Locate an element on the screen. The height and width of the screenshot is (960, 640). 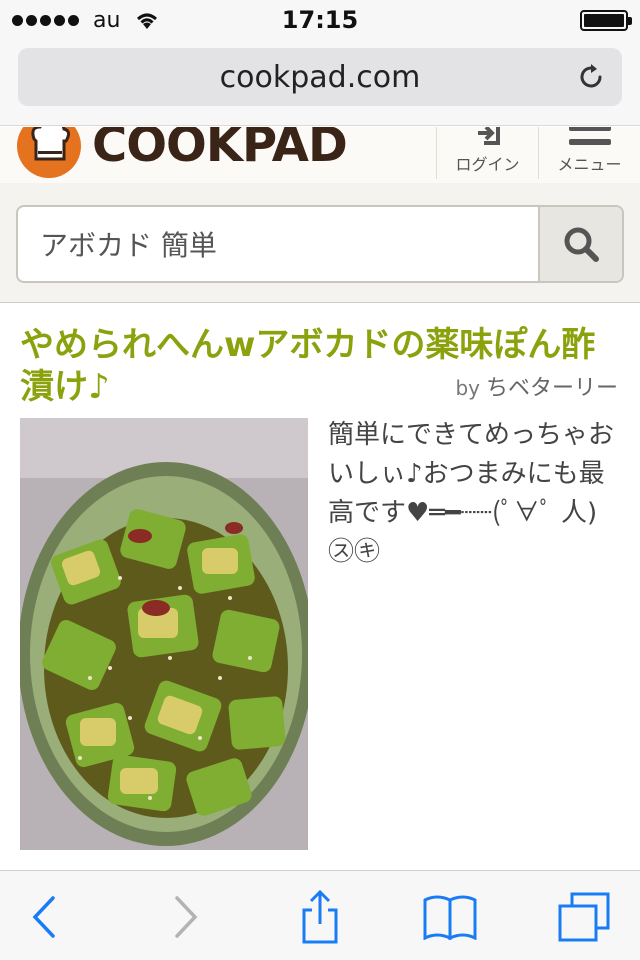
share-icon is located at coordinates (320, 917).